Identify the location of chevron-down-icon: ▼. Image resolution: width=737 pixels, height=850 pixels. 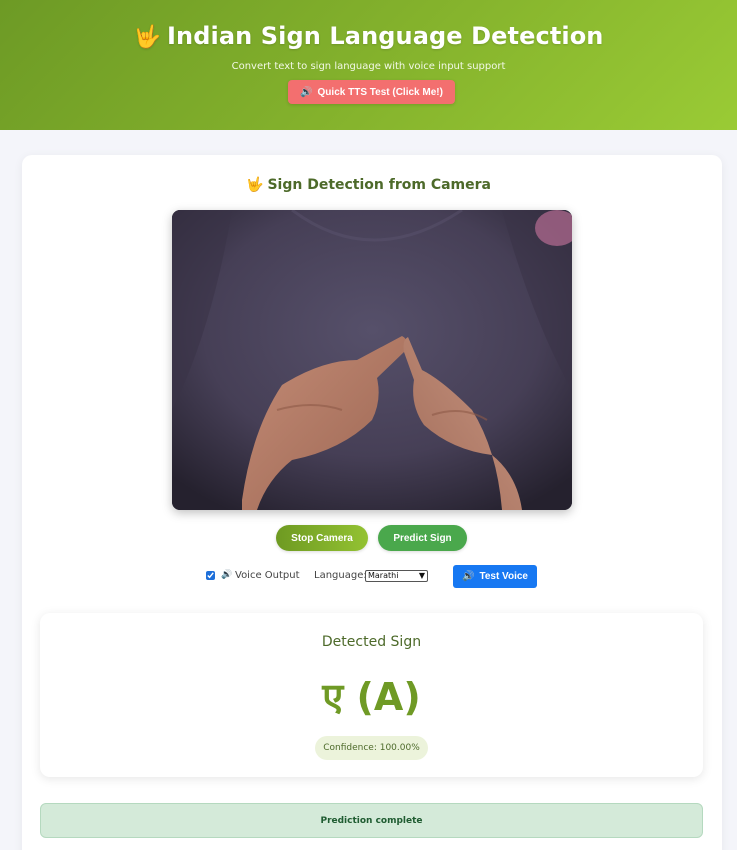
(421, 575).